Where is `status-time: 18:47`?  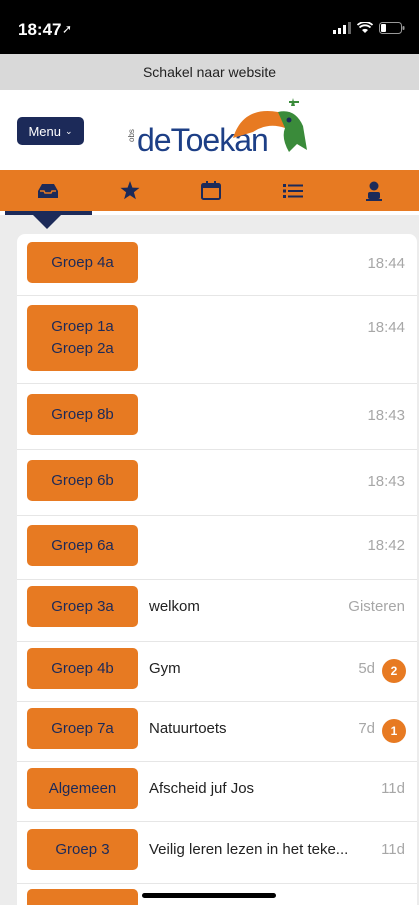
status-time: 18:47 is located at coordinates (40, 29).